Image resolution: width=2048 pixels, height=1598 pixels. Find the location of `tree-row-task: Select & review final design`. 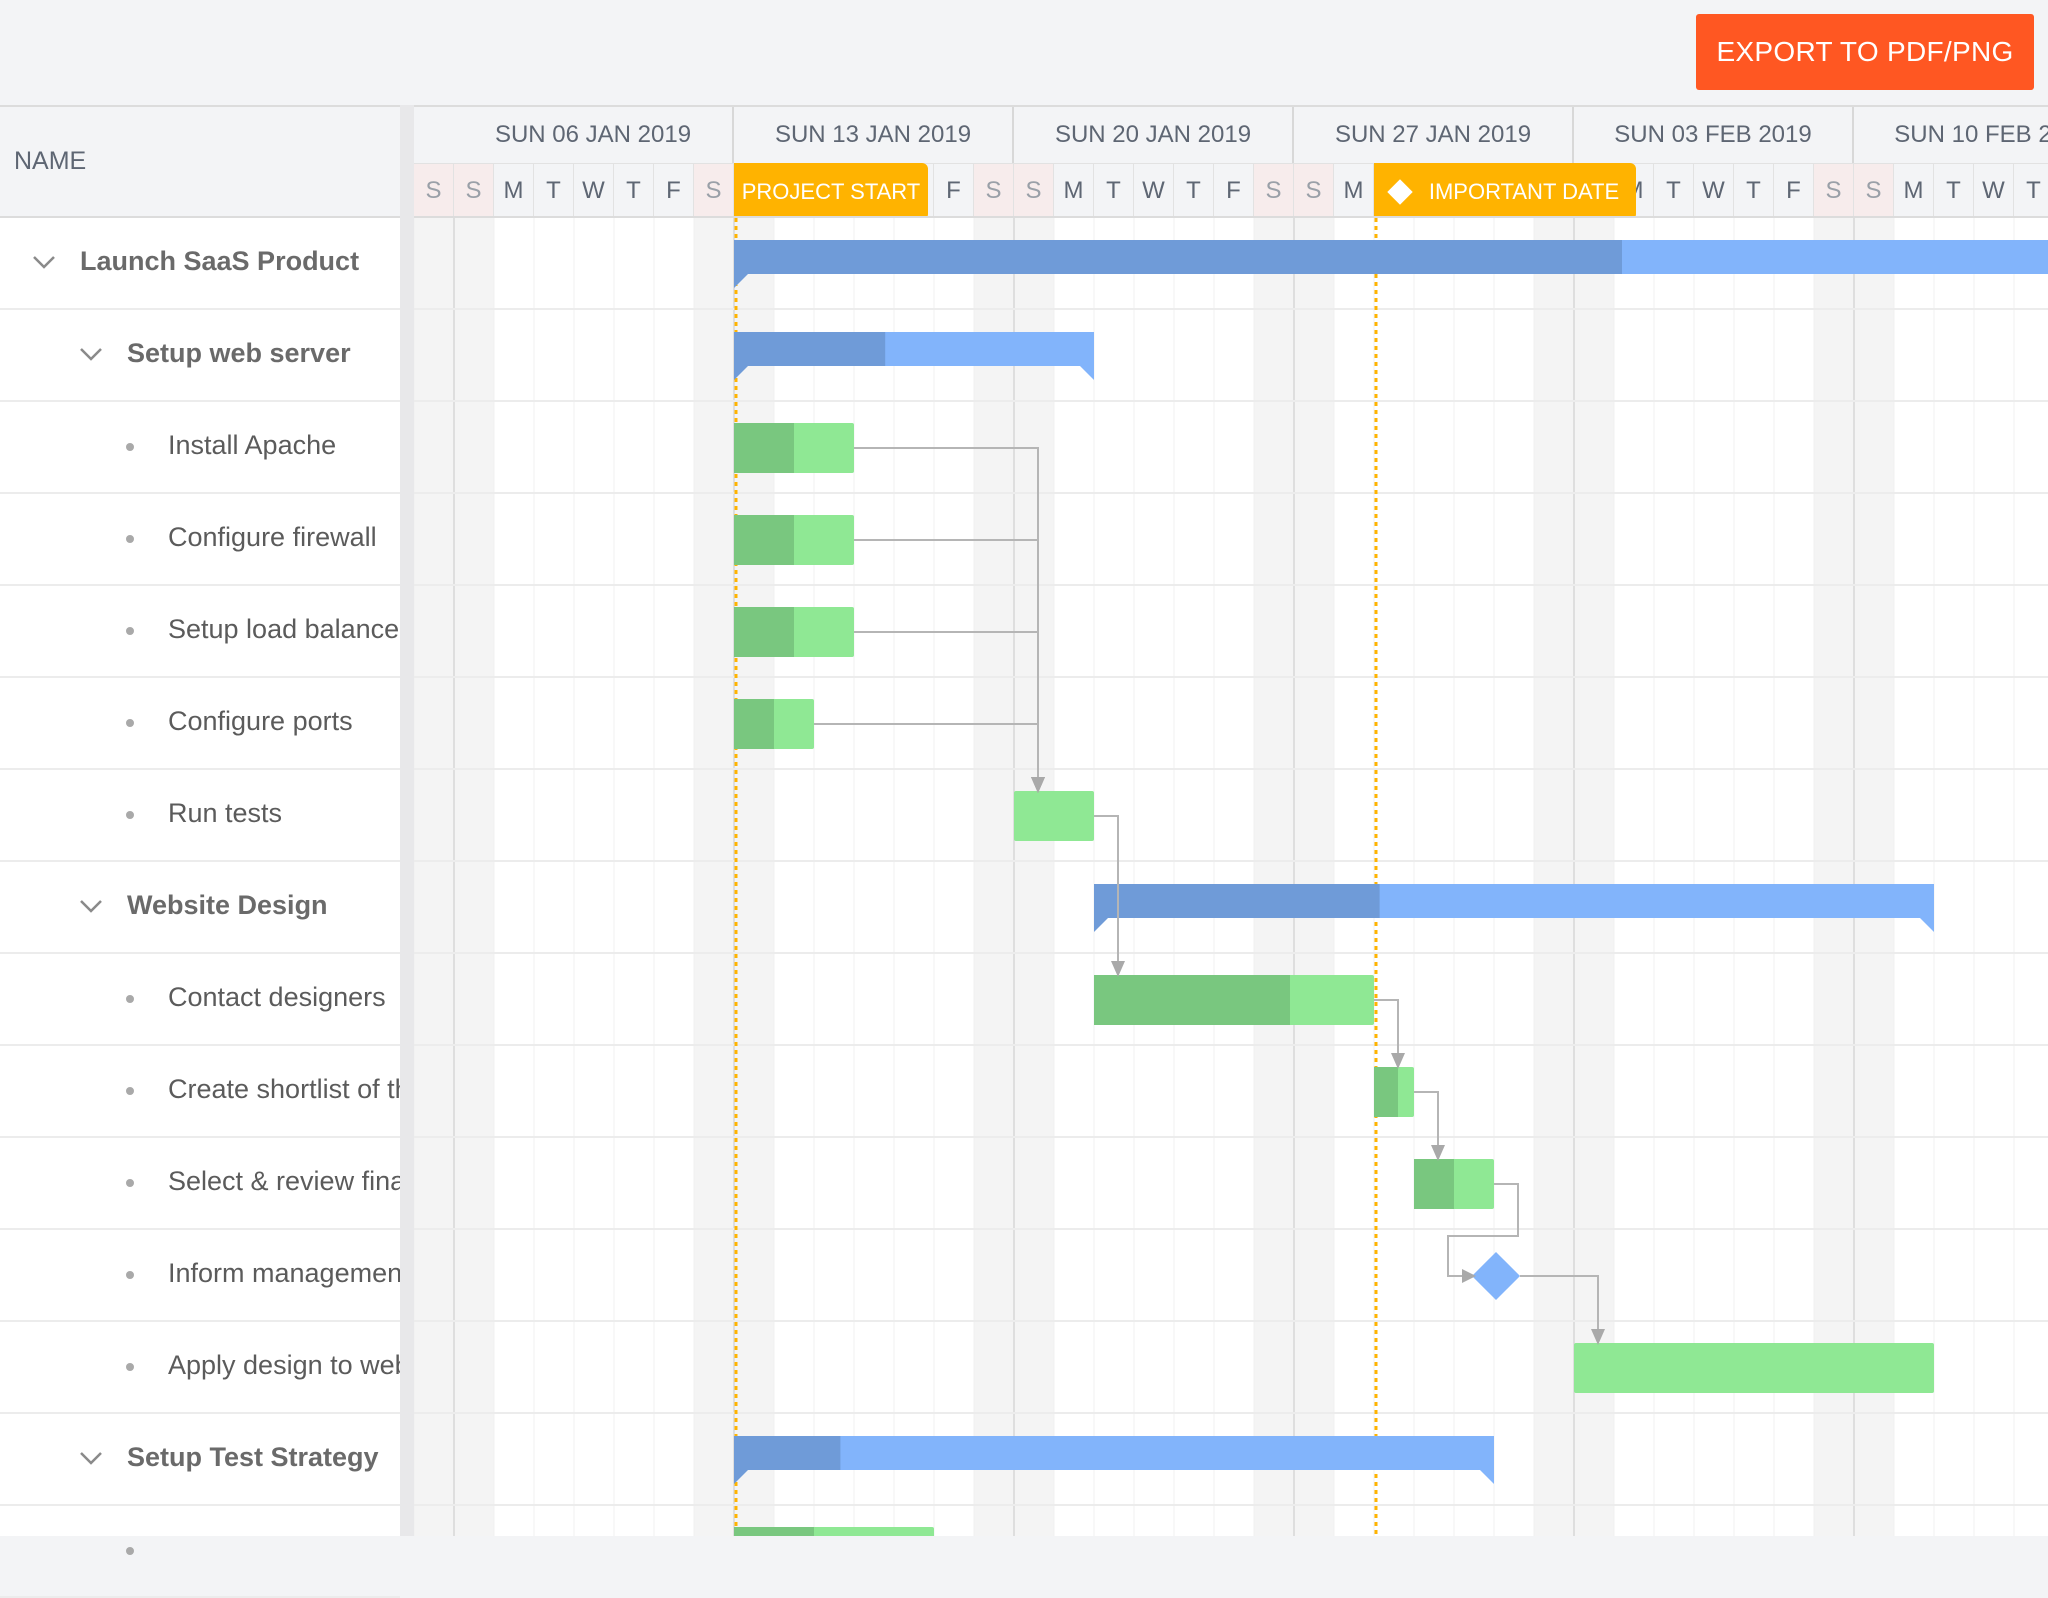

tree-row-task: Select & review final design is located at coordinates (200, 1184).